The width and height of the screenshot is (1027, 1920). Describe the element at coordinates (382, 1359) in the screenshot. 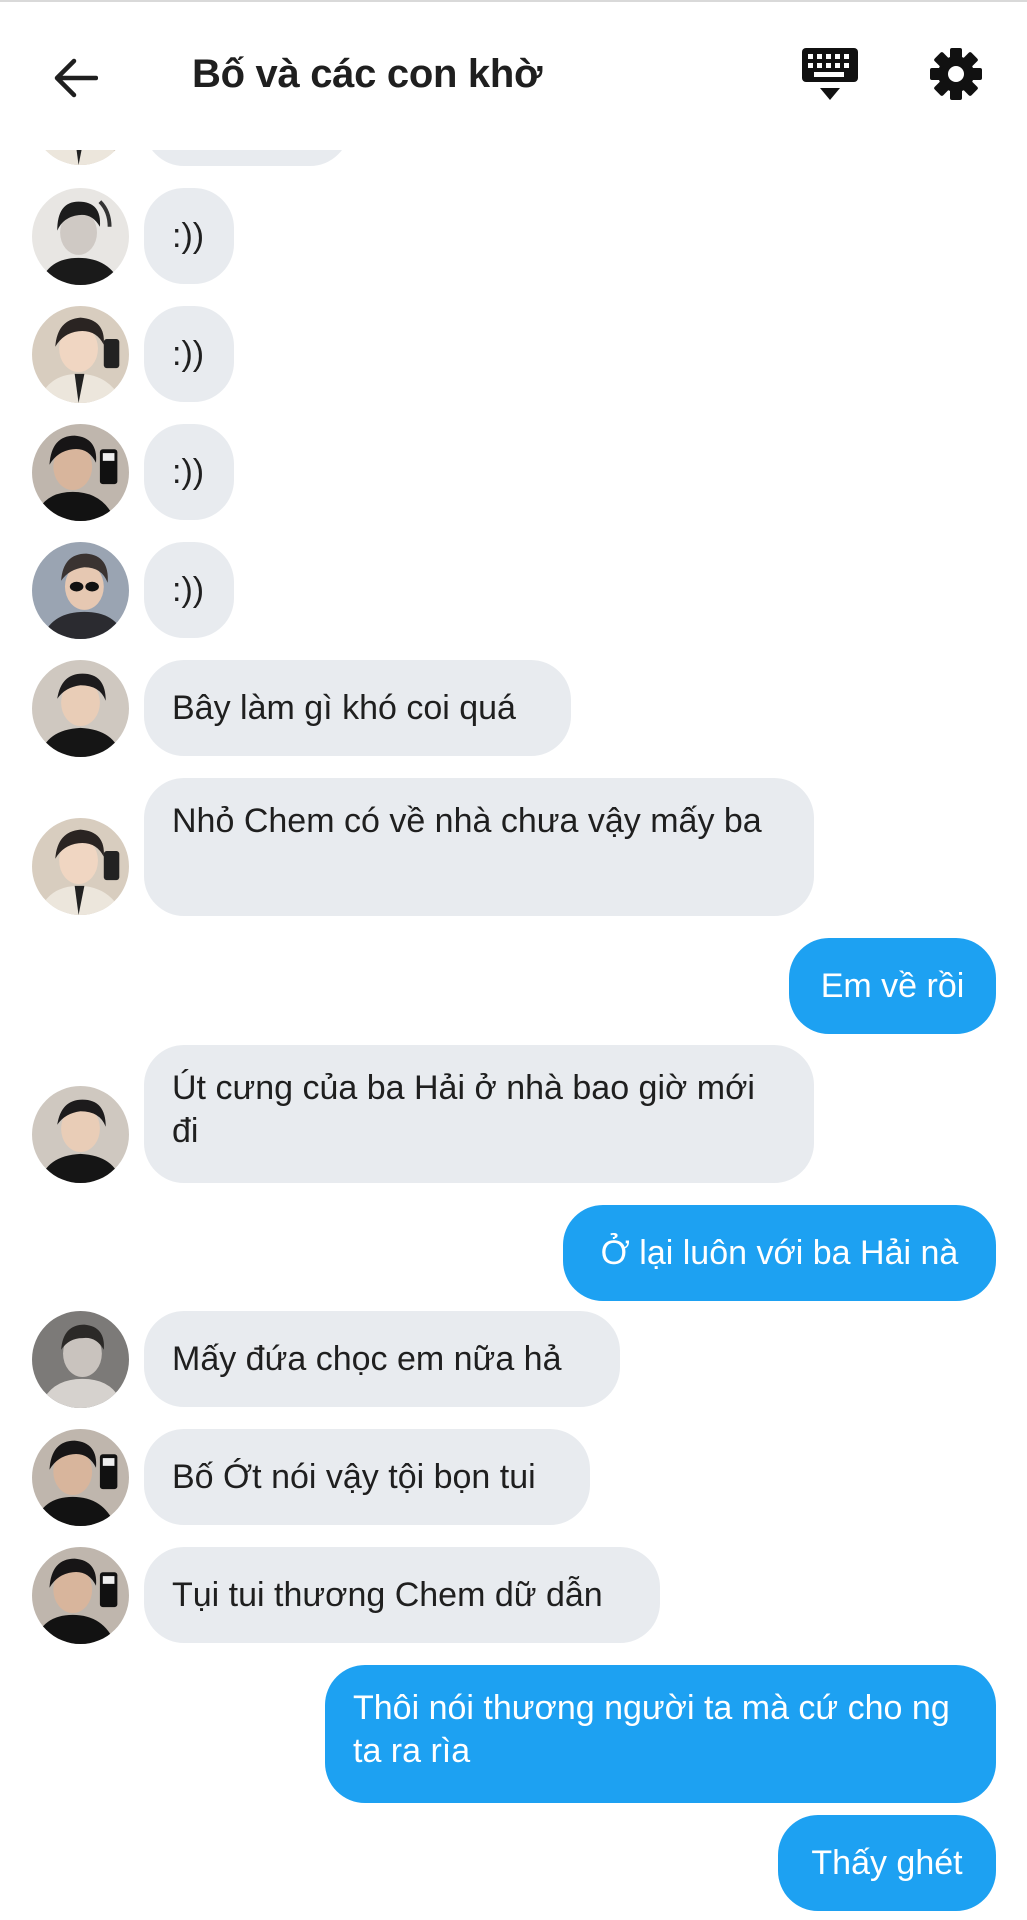

I see `message-bubble: Mấy đứa chọc em nữa hả` at that location.